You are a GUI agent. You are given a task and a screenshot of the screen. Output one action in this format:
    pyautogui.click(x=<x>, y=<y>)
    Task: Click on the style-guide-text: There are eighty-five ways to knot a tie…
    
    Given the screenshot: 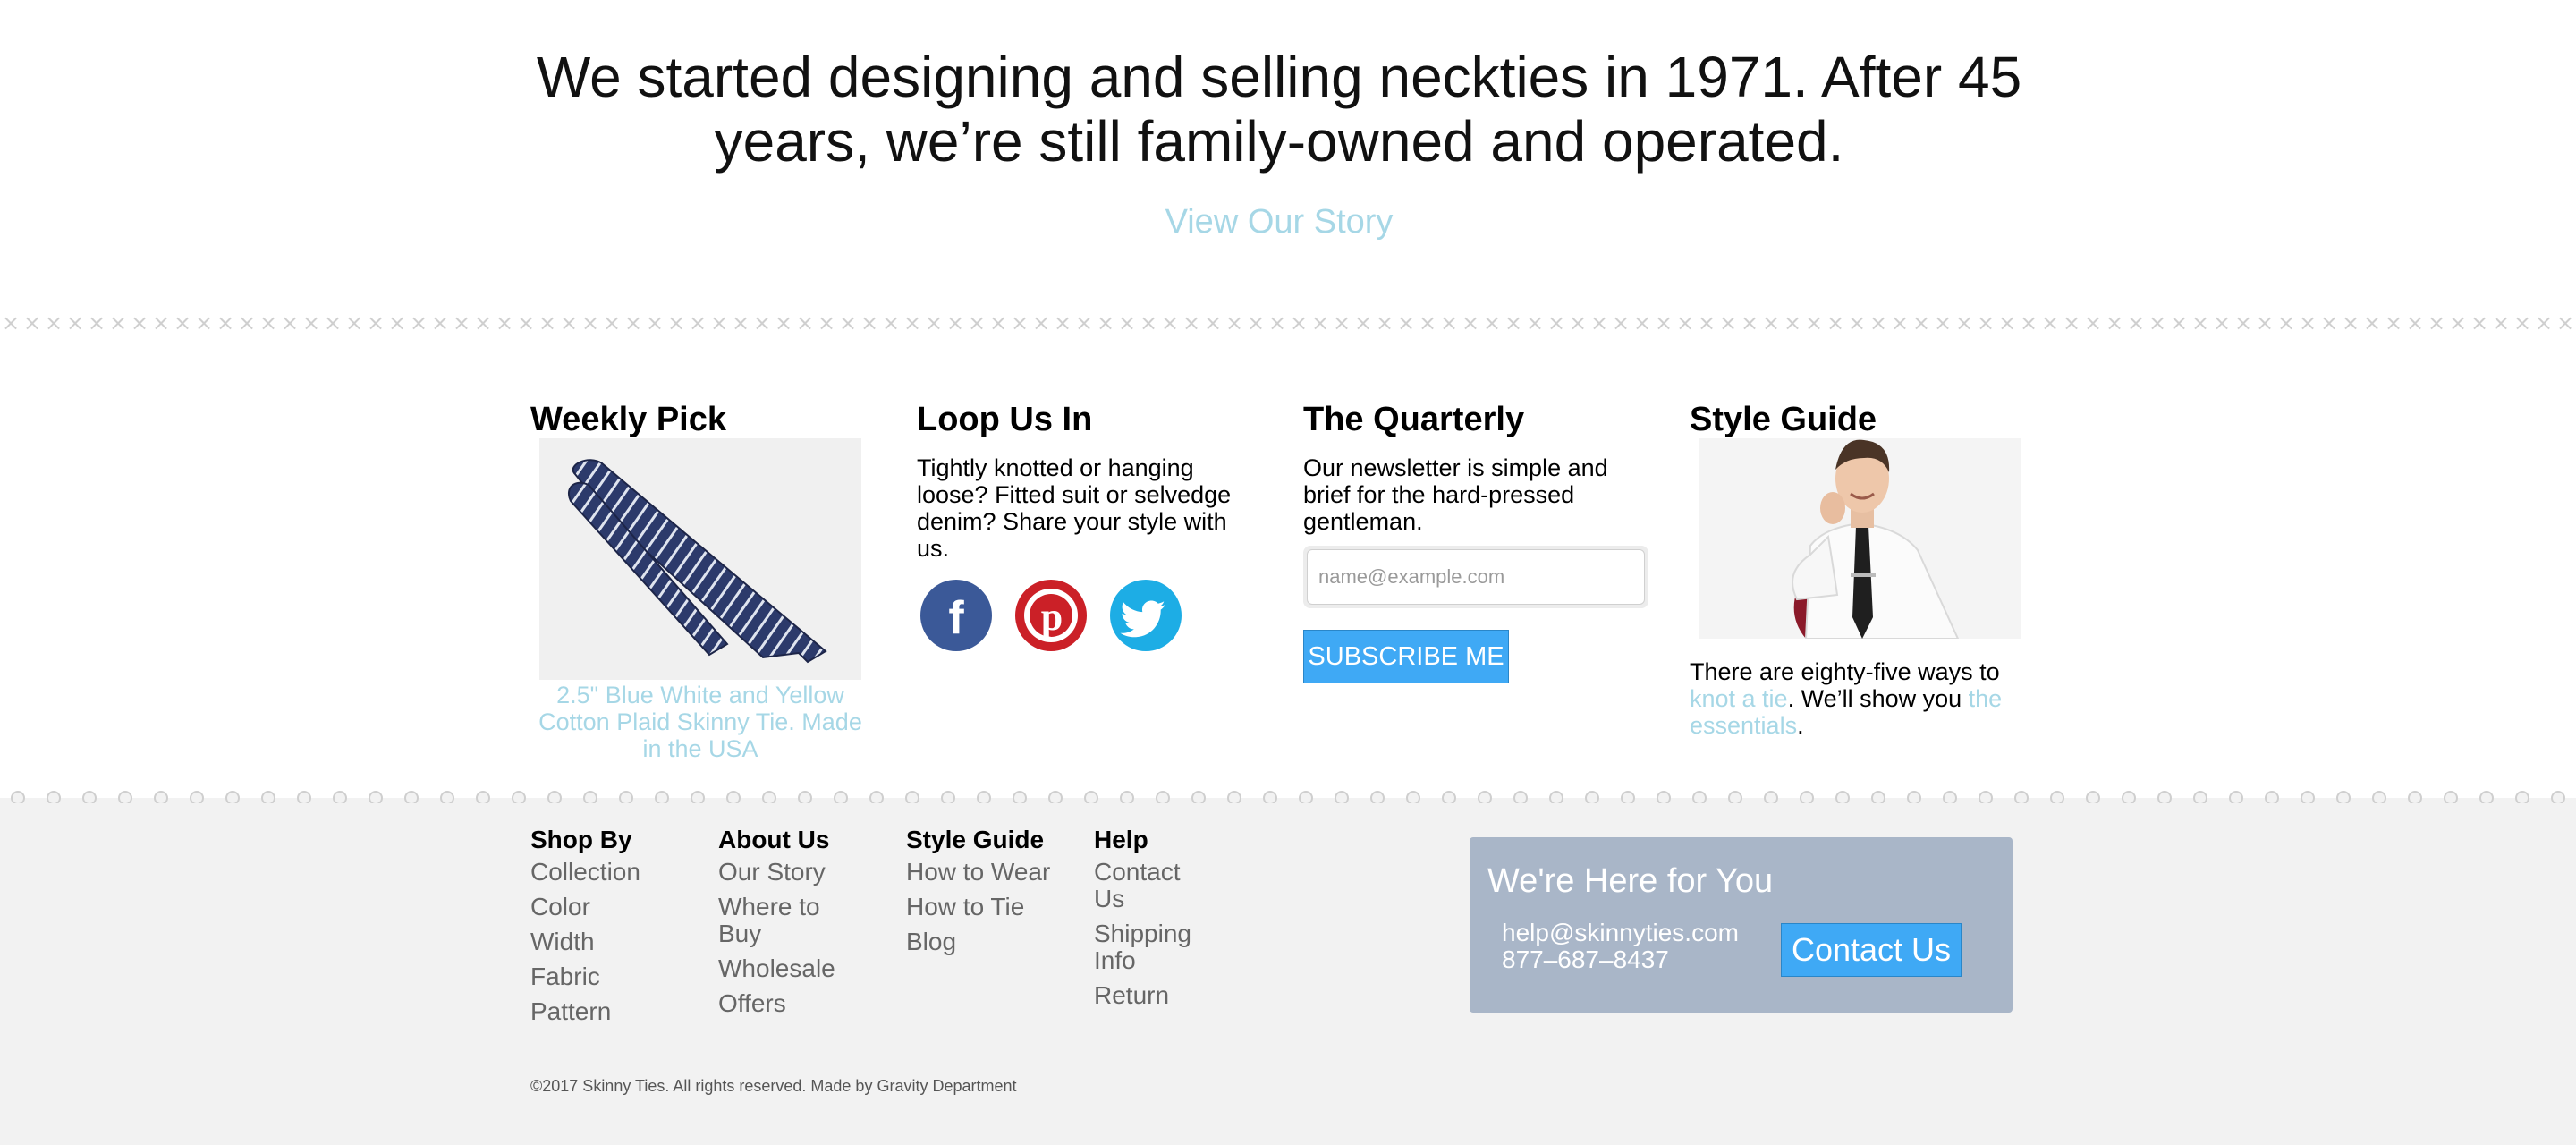 What is the action you would take?
    pyautogui.click(x=1859, y=698)
    